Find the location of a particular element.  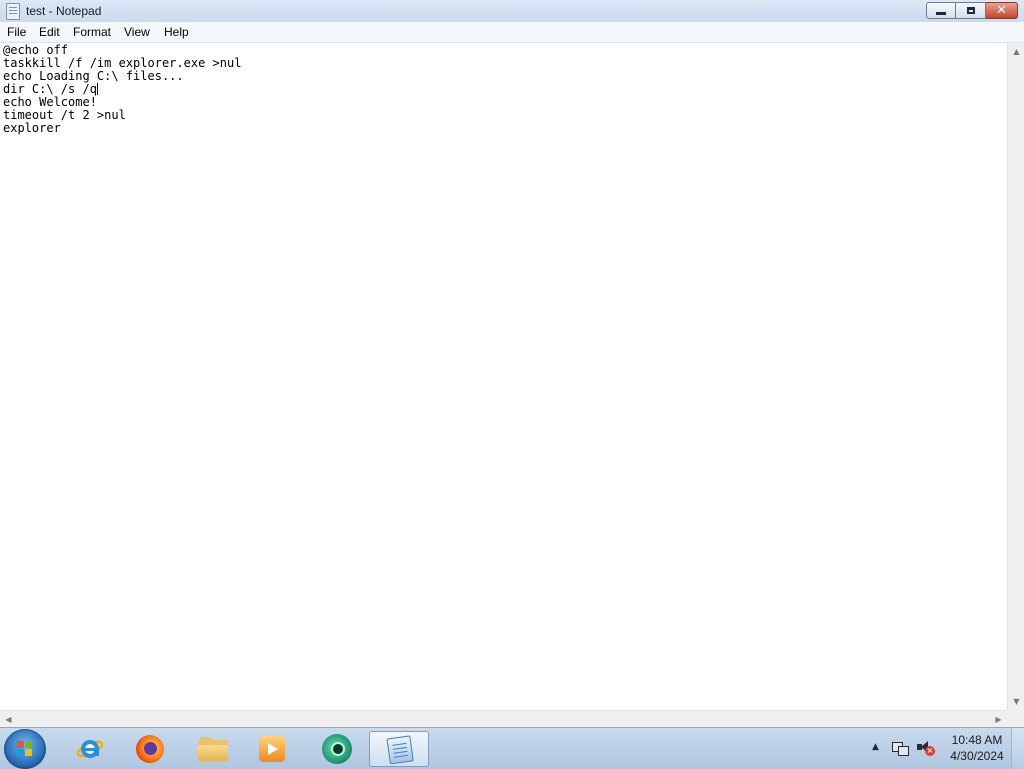

vertical-scrollbar: ▲ ▼ is located at coordinates (1015, 376).